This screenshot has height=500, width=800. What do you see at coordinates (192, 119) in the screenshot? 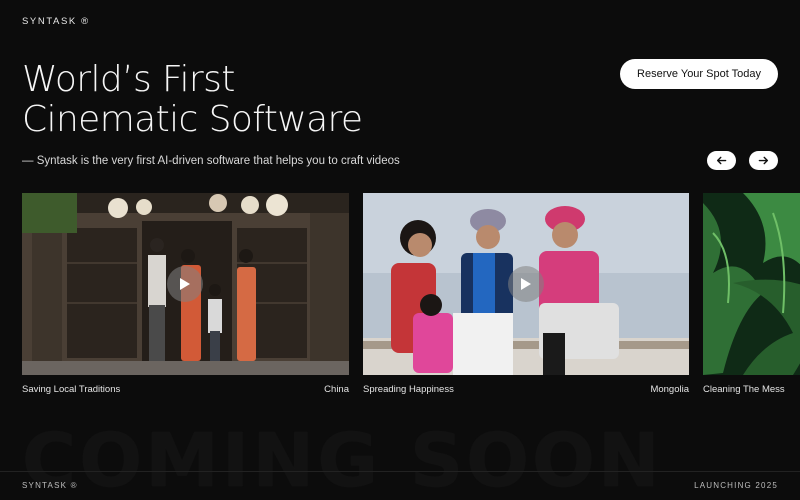
I see `hero-title-line-2: Cinematic Software` at bounding box center [192, 119].